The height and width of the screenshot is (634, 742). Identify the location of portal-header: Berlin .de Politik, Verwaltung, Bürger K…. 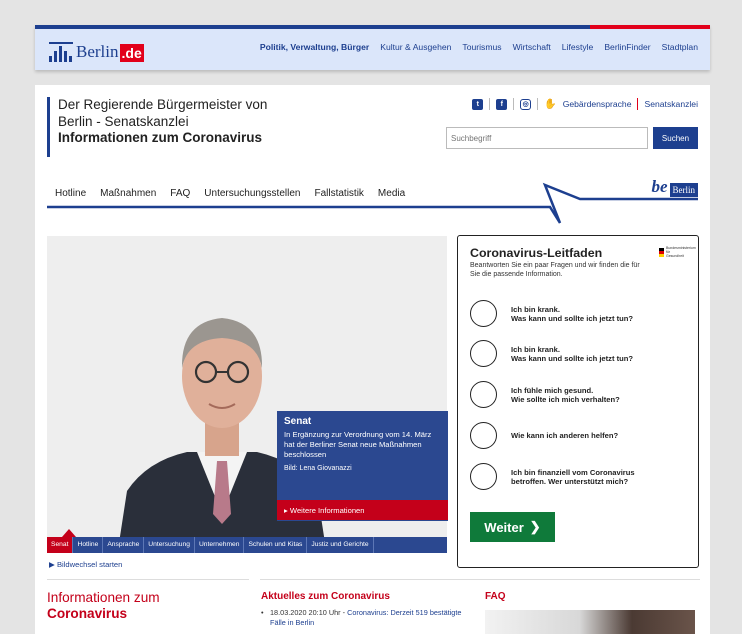
(372, 47).